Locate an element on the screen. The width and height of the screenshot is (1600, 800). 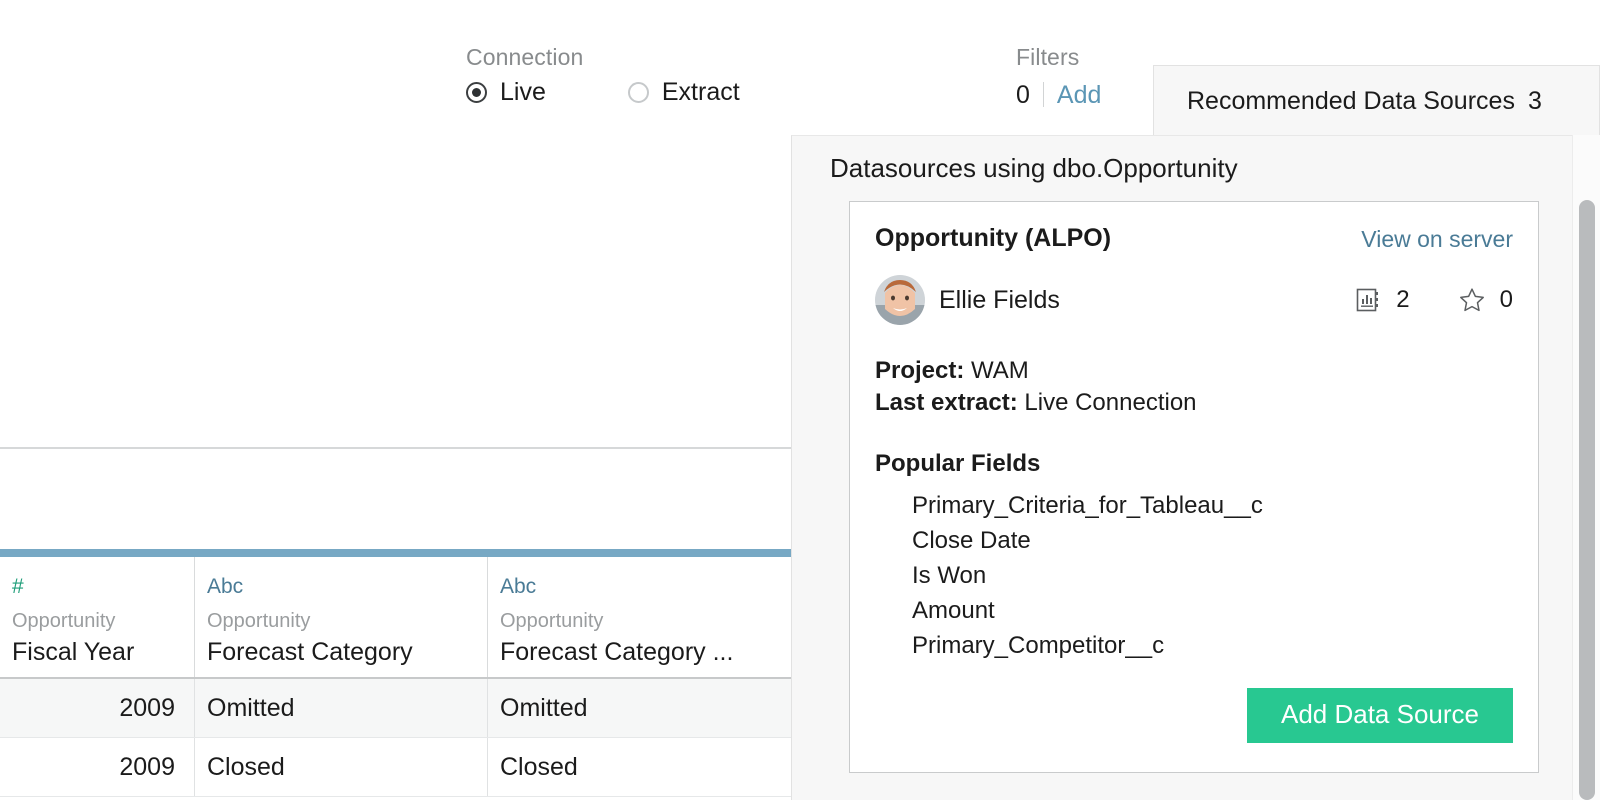
list-item: Primary_Criteria_for_Tableau__c is located at coordinates (1087, 505).